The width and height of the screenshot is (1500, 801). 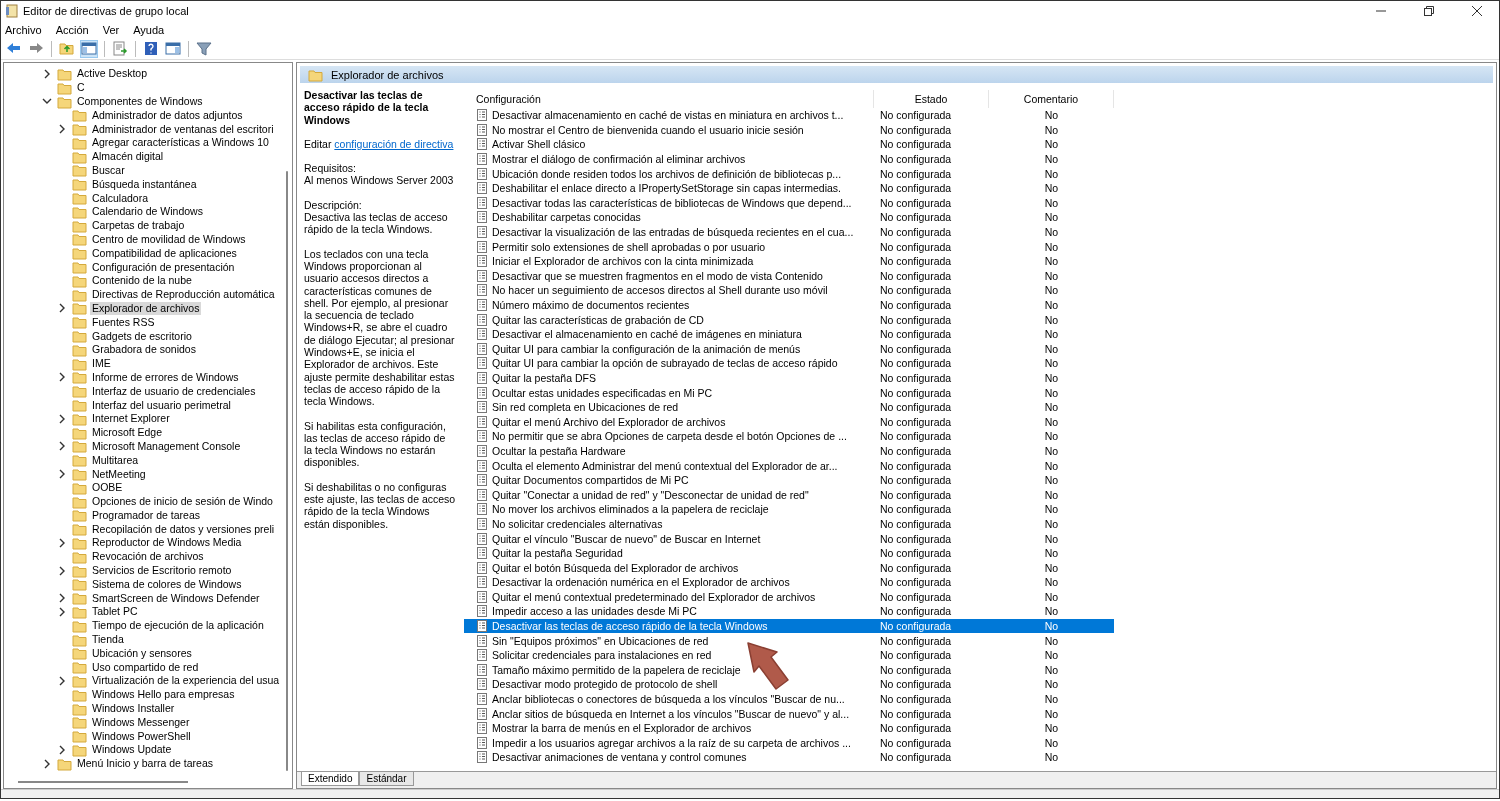 I want to click on tree-item: NetMeeting, so click(x=119, y=474).